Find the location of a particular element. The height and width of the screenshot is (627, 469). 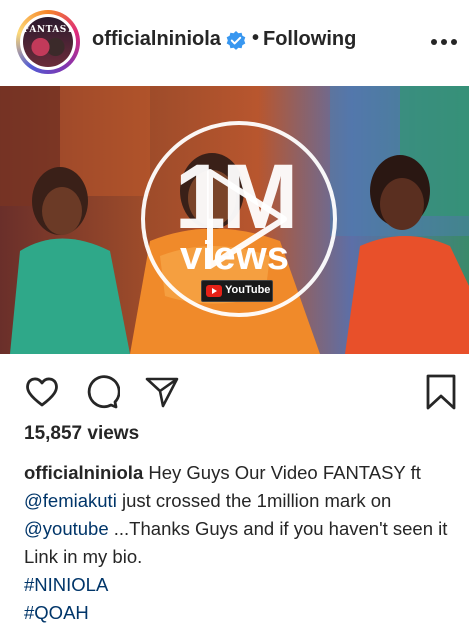

avatar-image: FANTASY is located at coordinates (48, 42).